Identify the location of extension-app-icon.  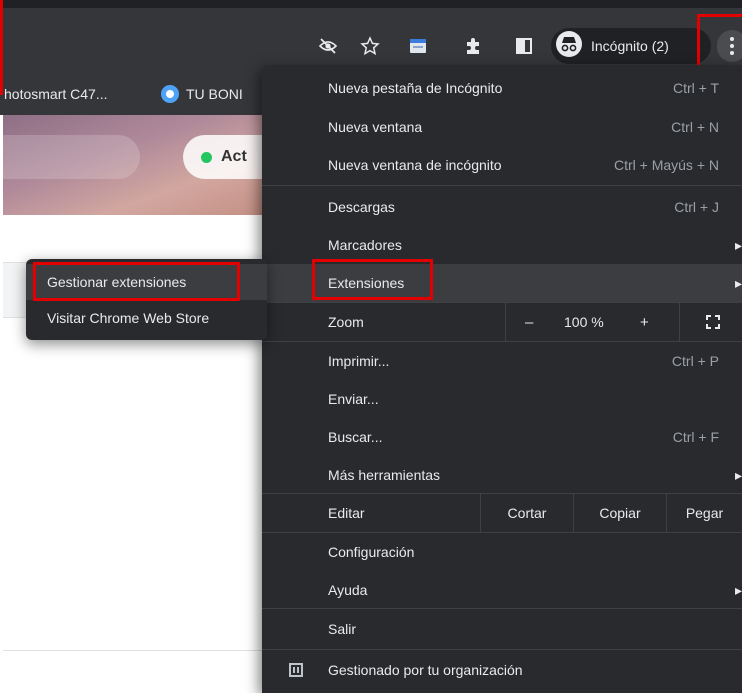
(418, 46).